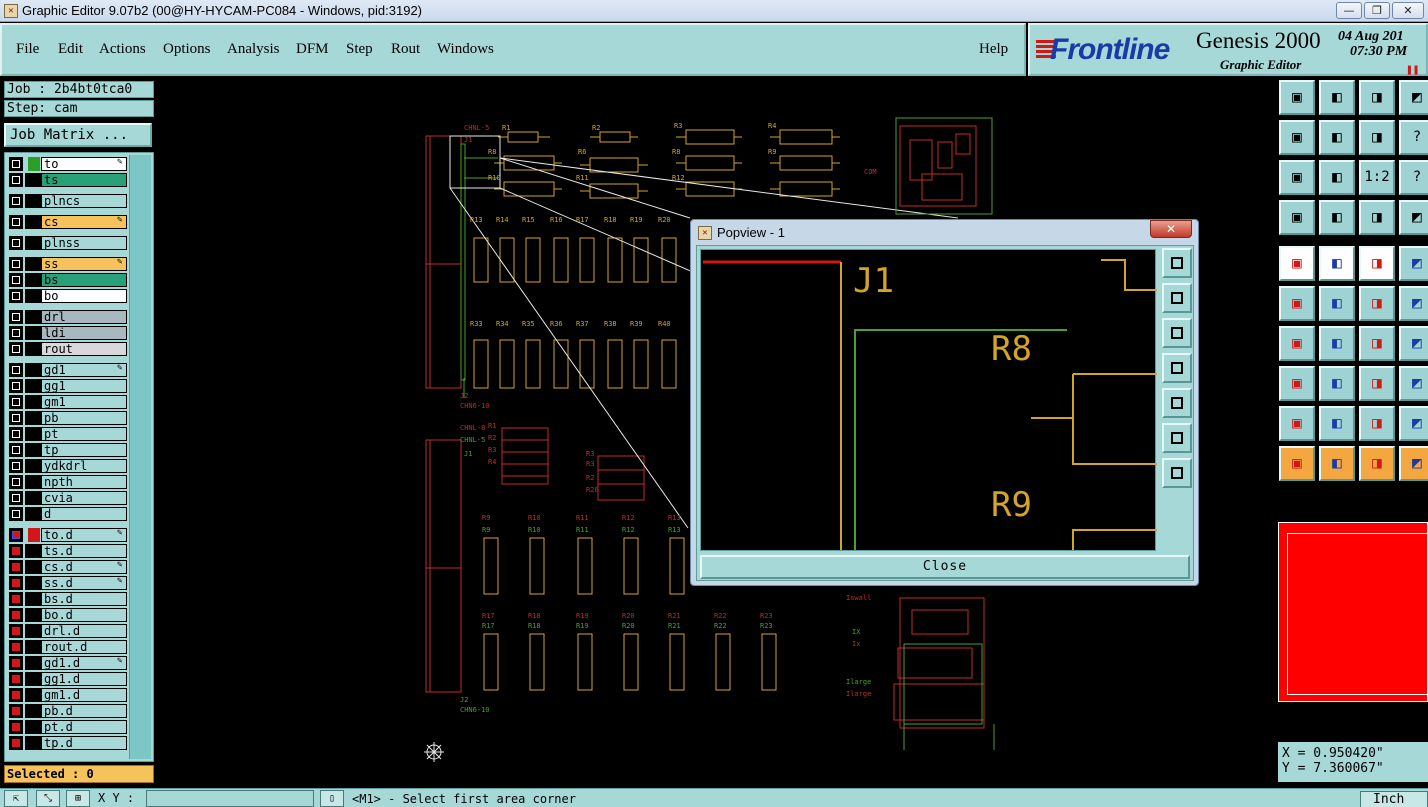  I want to click on popview-close-icon: ✕, so click(1171, 229).